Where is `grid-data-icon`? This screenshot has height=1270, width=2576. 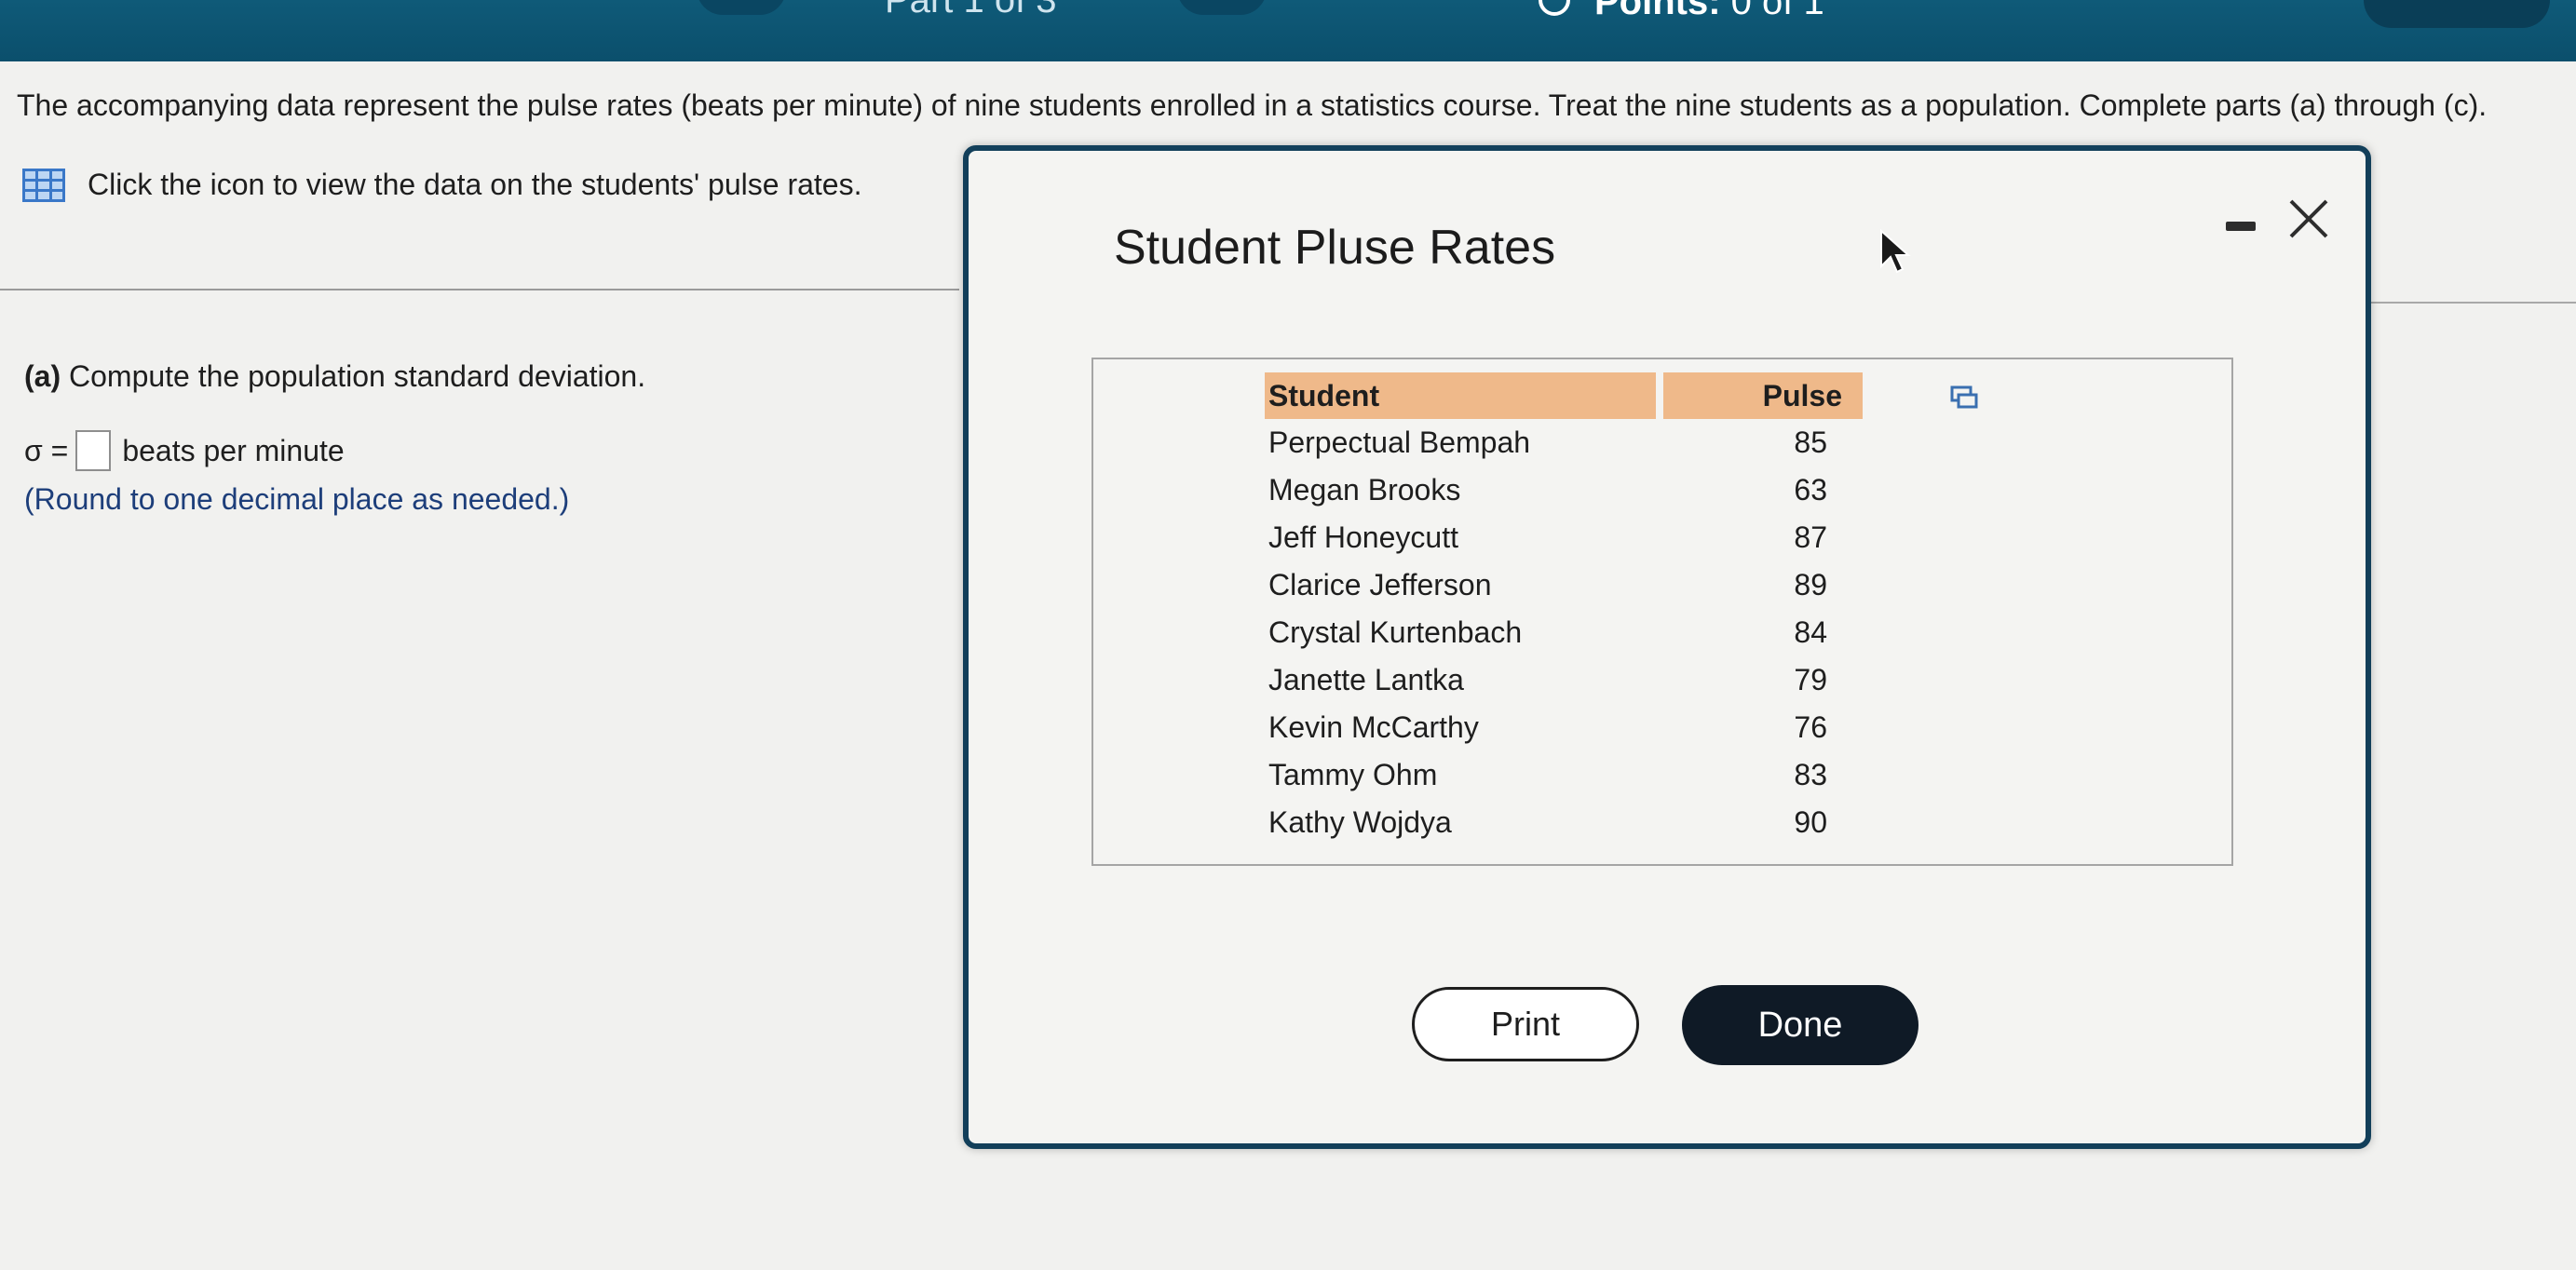
grid-data-icon is located at coordinates (43, 185).